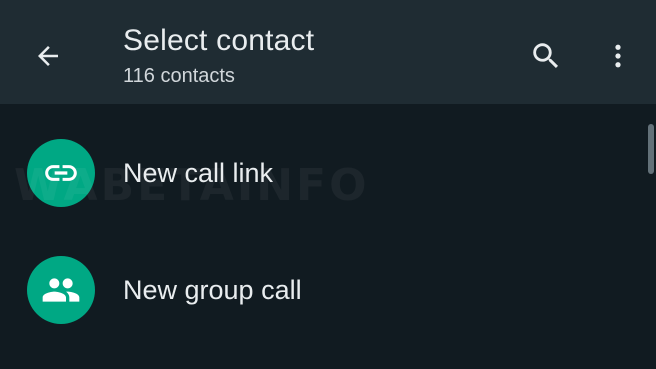 Image resolution: width=656 pixels, height=369 pixels. I want to click on back-button, so click(48, 56).